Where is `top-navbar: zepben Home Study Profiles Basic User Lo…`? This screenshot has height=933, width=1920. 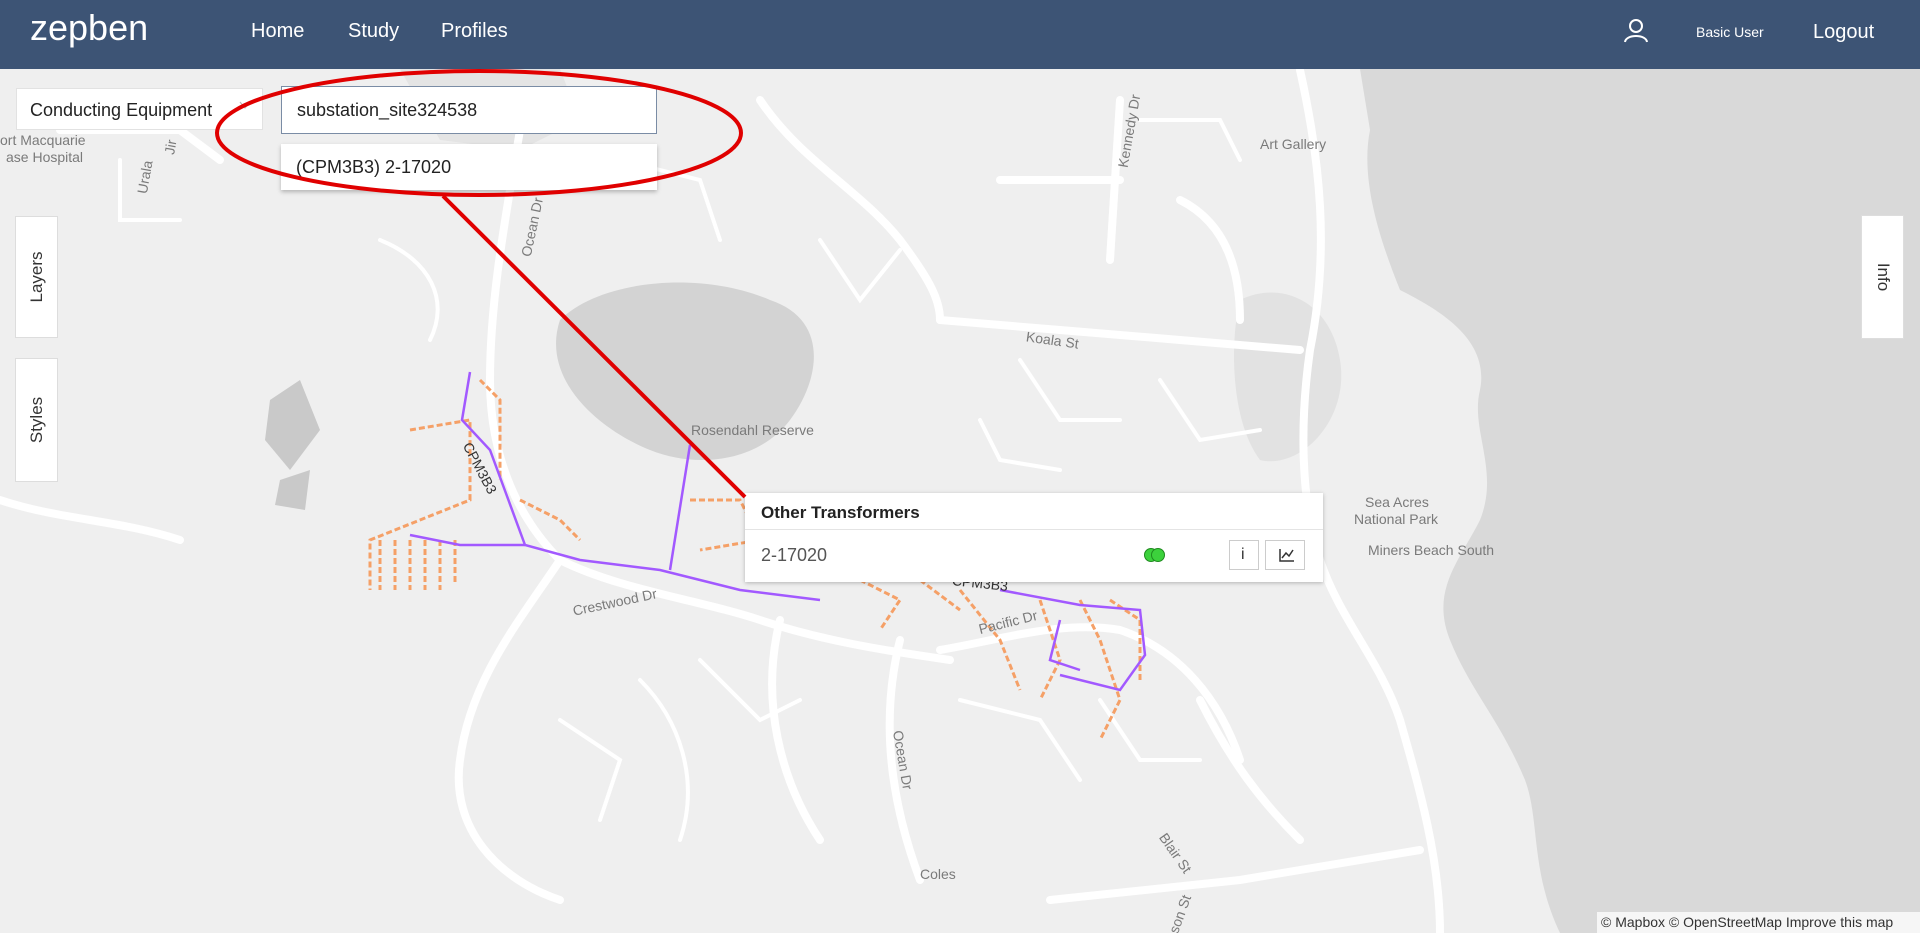
top-navbar: zepben Home Study Profiles Basic User Lo… is located at coordinates (960, 34).